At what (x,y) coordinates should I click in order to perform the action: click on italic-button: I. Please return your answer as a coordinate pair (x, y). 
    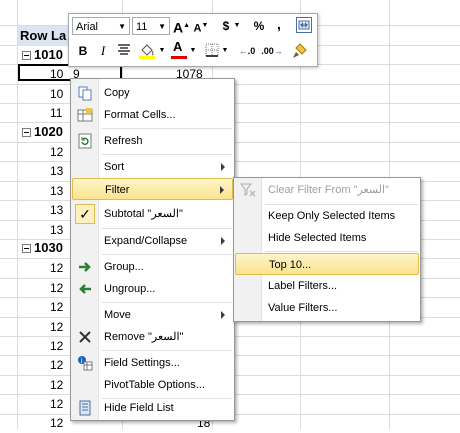
    Looking at the image, I should click on (103, 51).